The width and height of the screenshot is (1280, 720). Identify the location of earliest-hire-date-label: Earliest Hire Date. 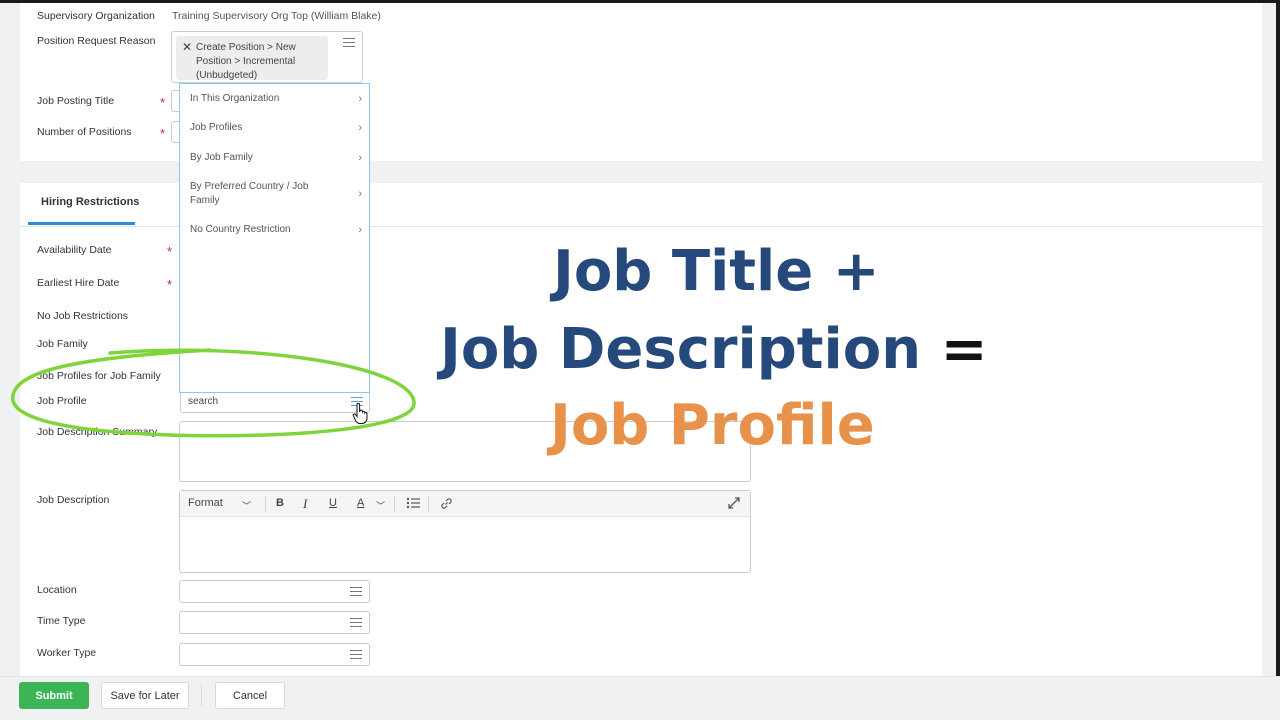
(78, 283).